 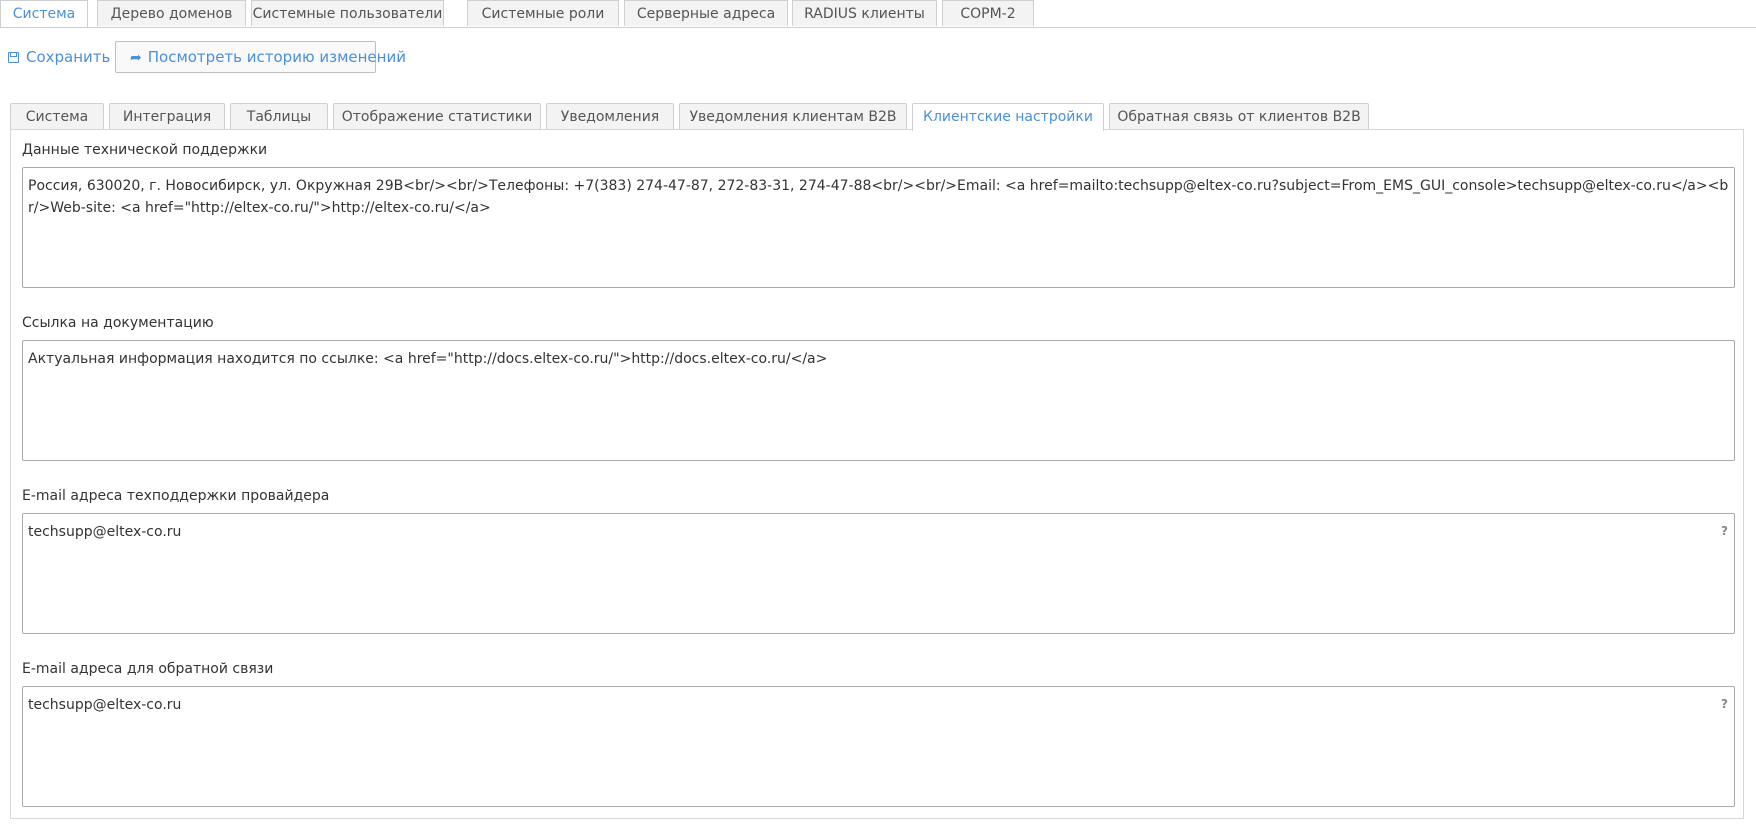 What do you see at coordinates (279, 116) in the screenshot?
I see `sub-tab-tables: Таблицы` at bounding box center [279, 116].